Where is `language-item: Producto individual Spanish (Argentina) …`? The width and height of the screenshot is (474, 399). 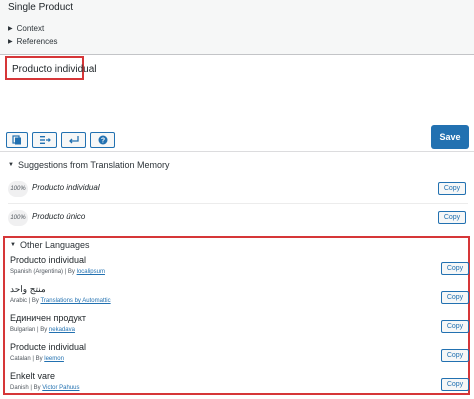 language-item: Producto individual Spanish (Argentina) … is located at coordinates (239, 269).